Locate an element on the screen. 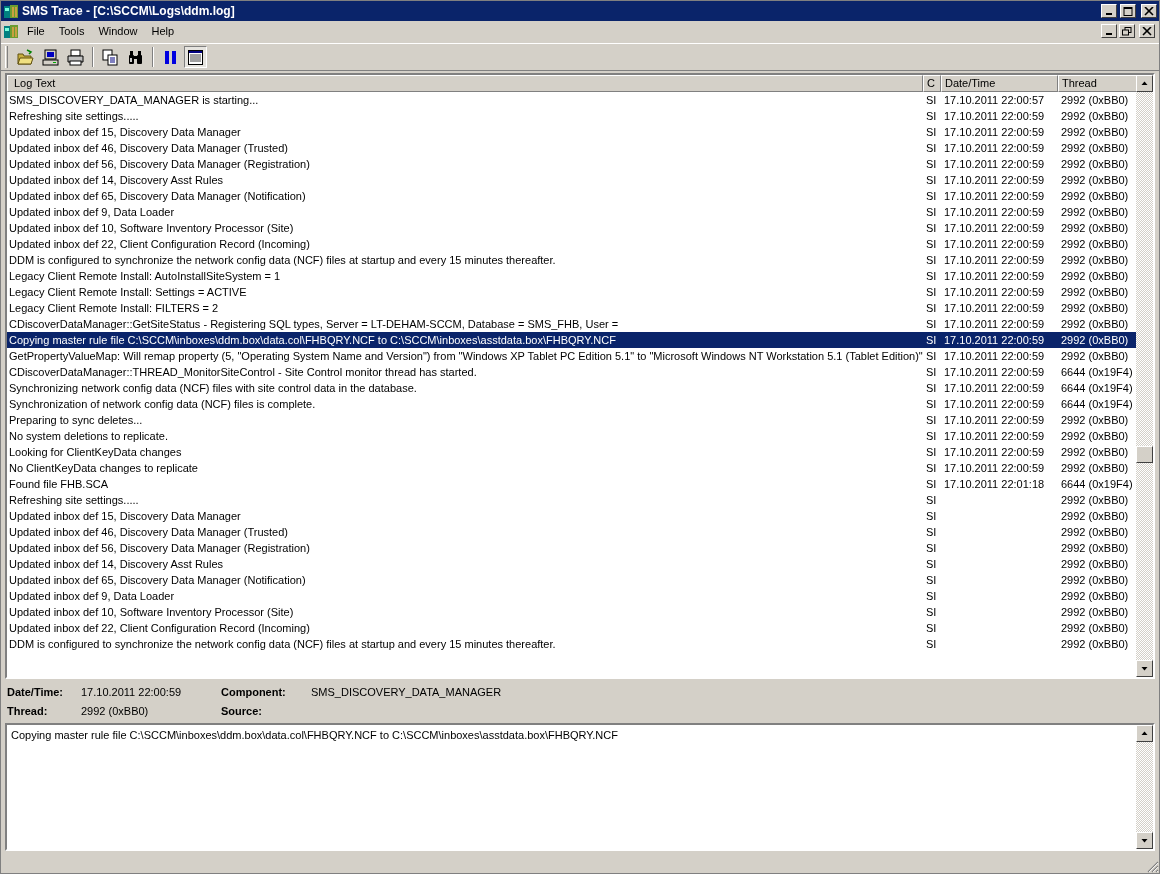 The width and height of the screenshot is (1160, 874). menu-item: File is located at coordinates (36, 31).